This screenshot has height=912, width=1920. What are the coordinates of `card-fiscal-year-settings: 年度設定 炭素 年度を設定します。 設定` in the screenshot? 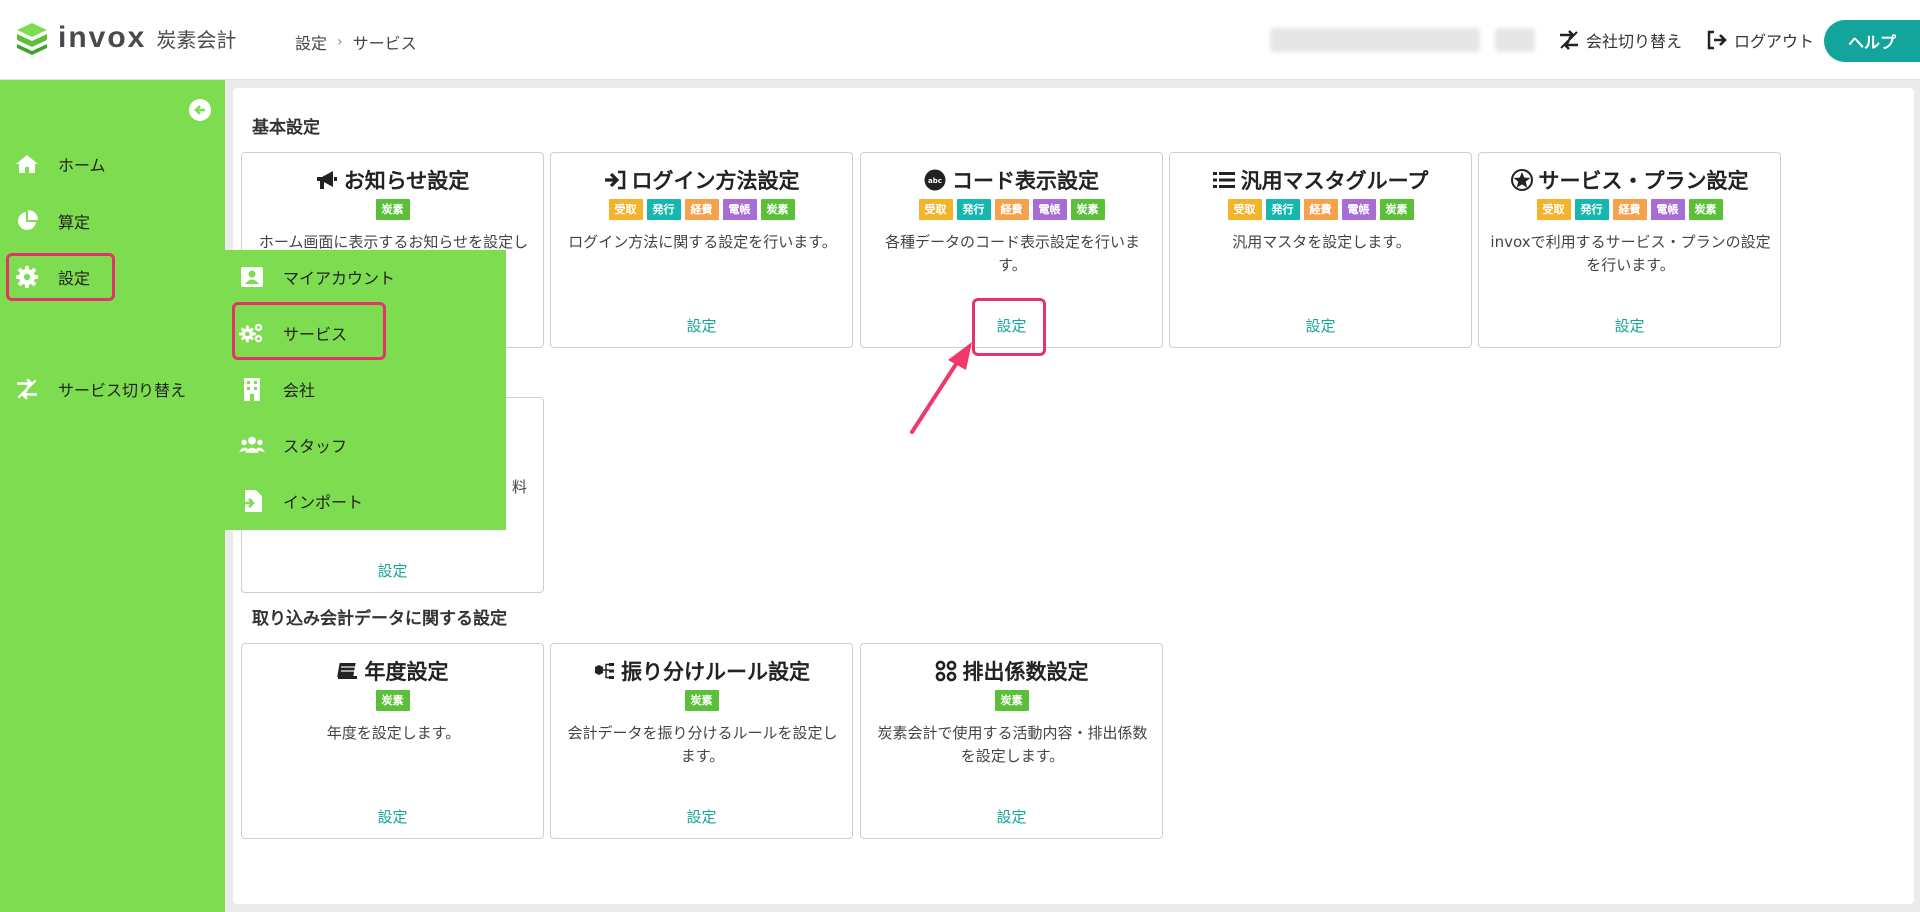 It's located at (392, 741).